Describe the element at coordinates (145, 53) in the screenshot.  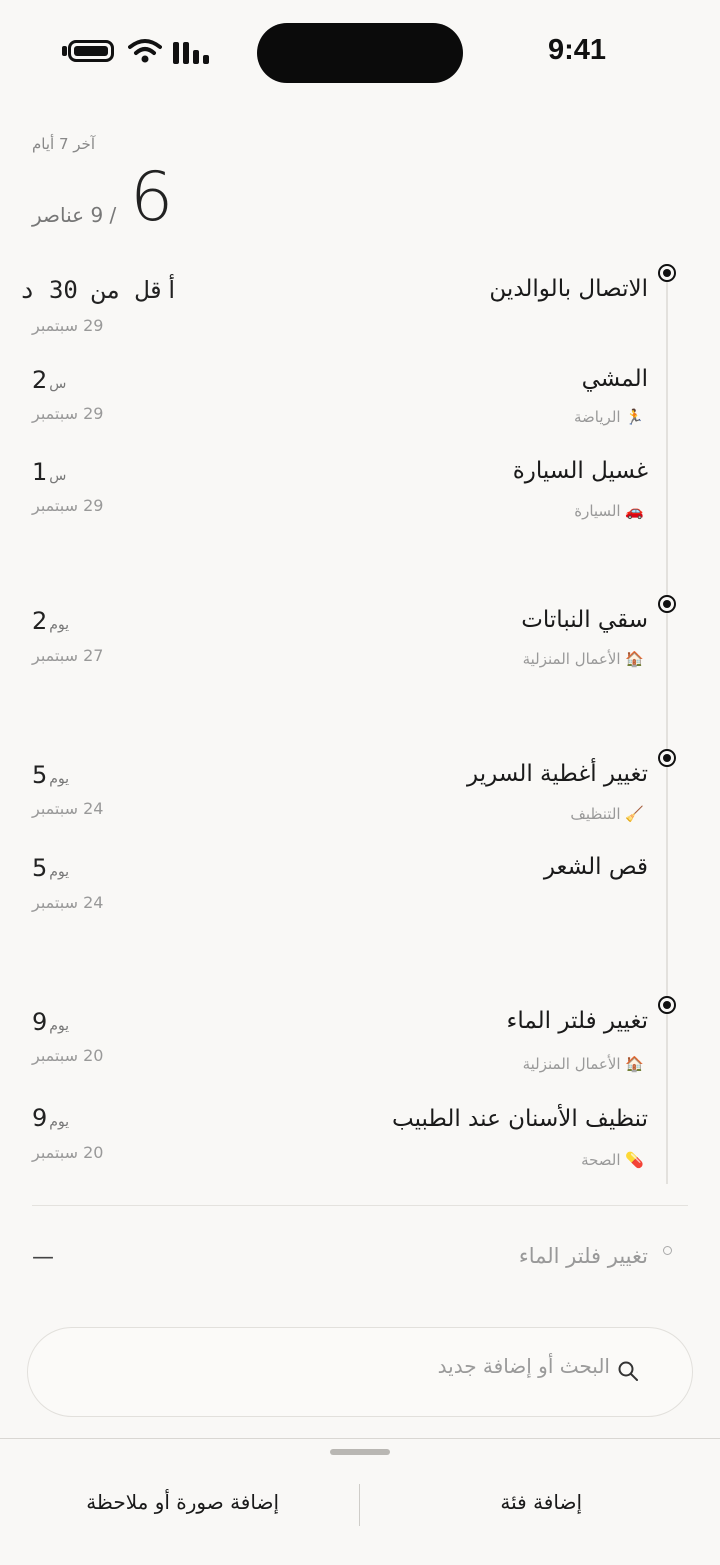
I see `wifi-icon` at that location.